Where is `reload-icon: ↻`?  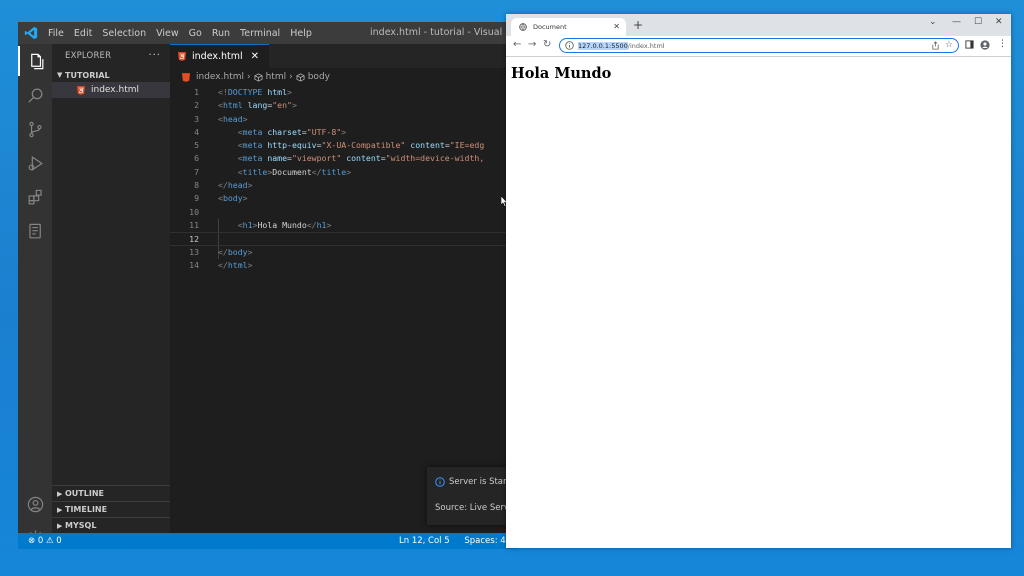
reload-icon: ↻ is located at coordinates (547, 44).